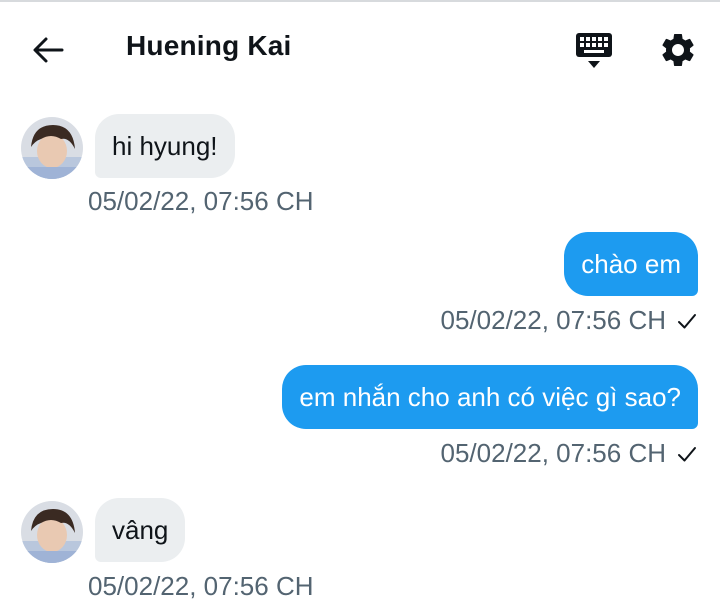 This screenshot has height=607, width=720. I want to click on back-button, so click(48, 50).